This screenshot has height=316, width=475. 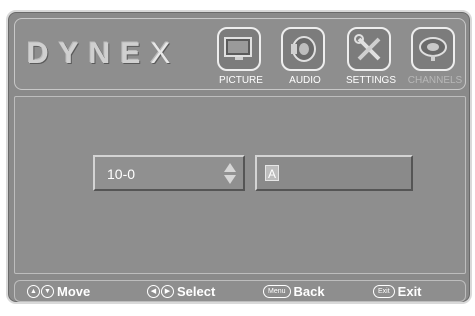 I want to click on hint-move: ▲ ▼ Move, so click(x=58, y=291).